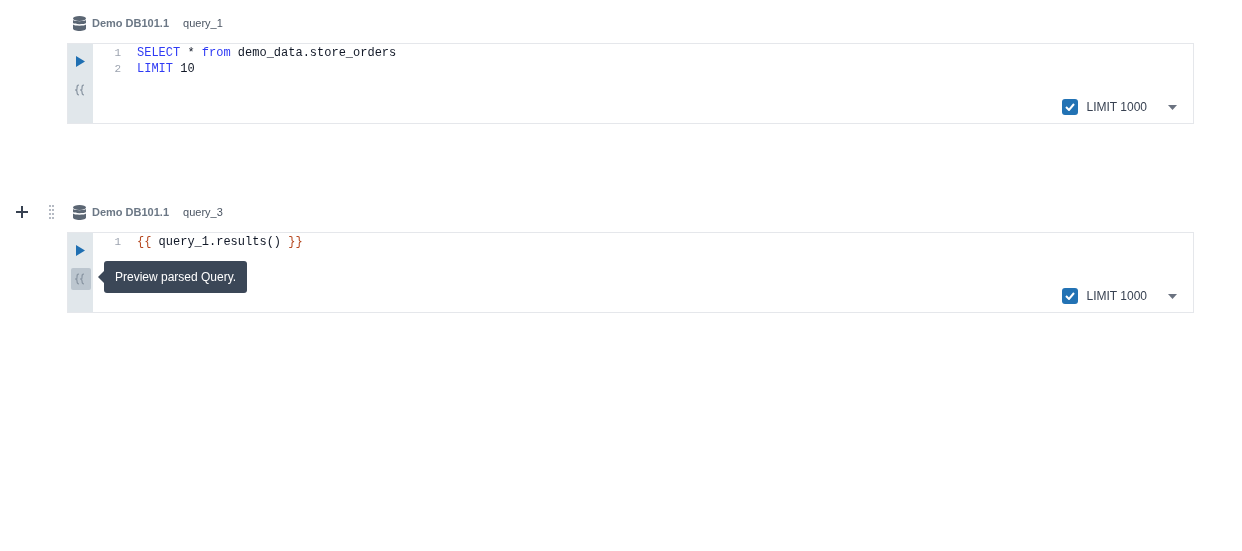 This screenshot has height=551, width=1242. Describe the element at coordinates (220, 242) in the screenshot. I see `code-line: {{ query_1.results() }}` at that location.